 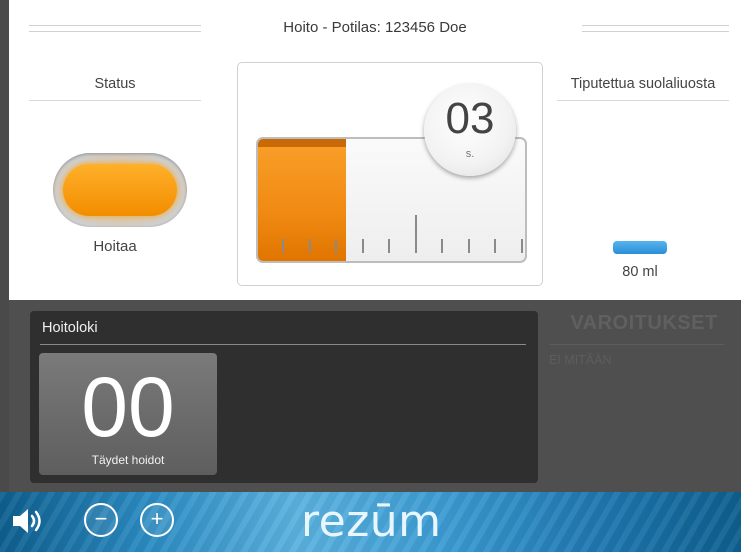 I want to click on brand-logo: rezūm, so click(x=371, y=521).